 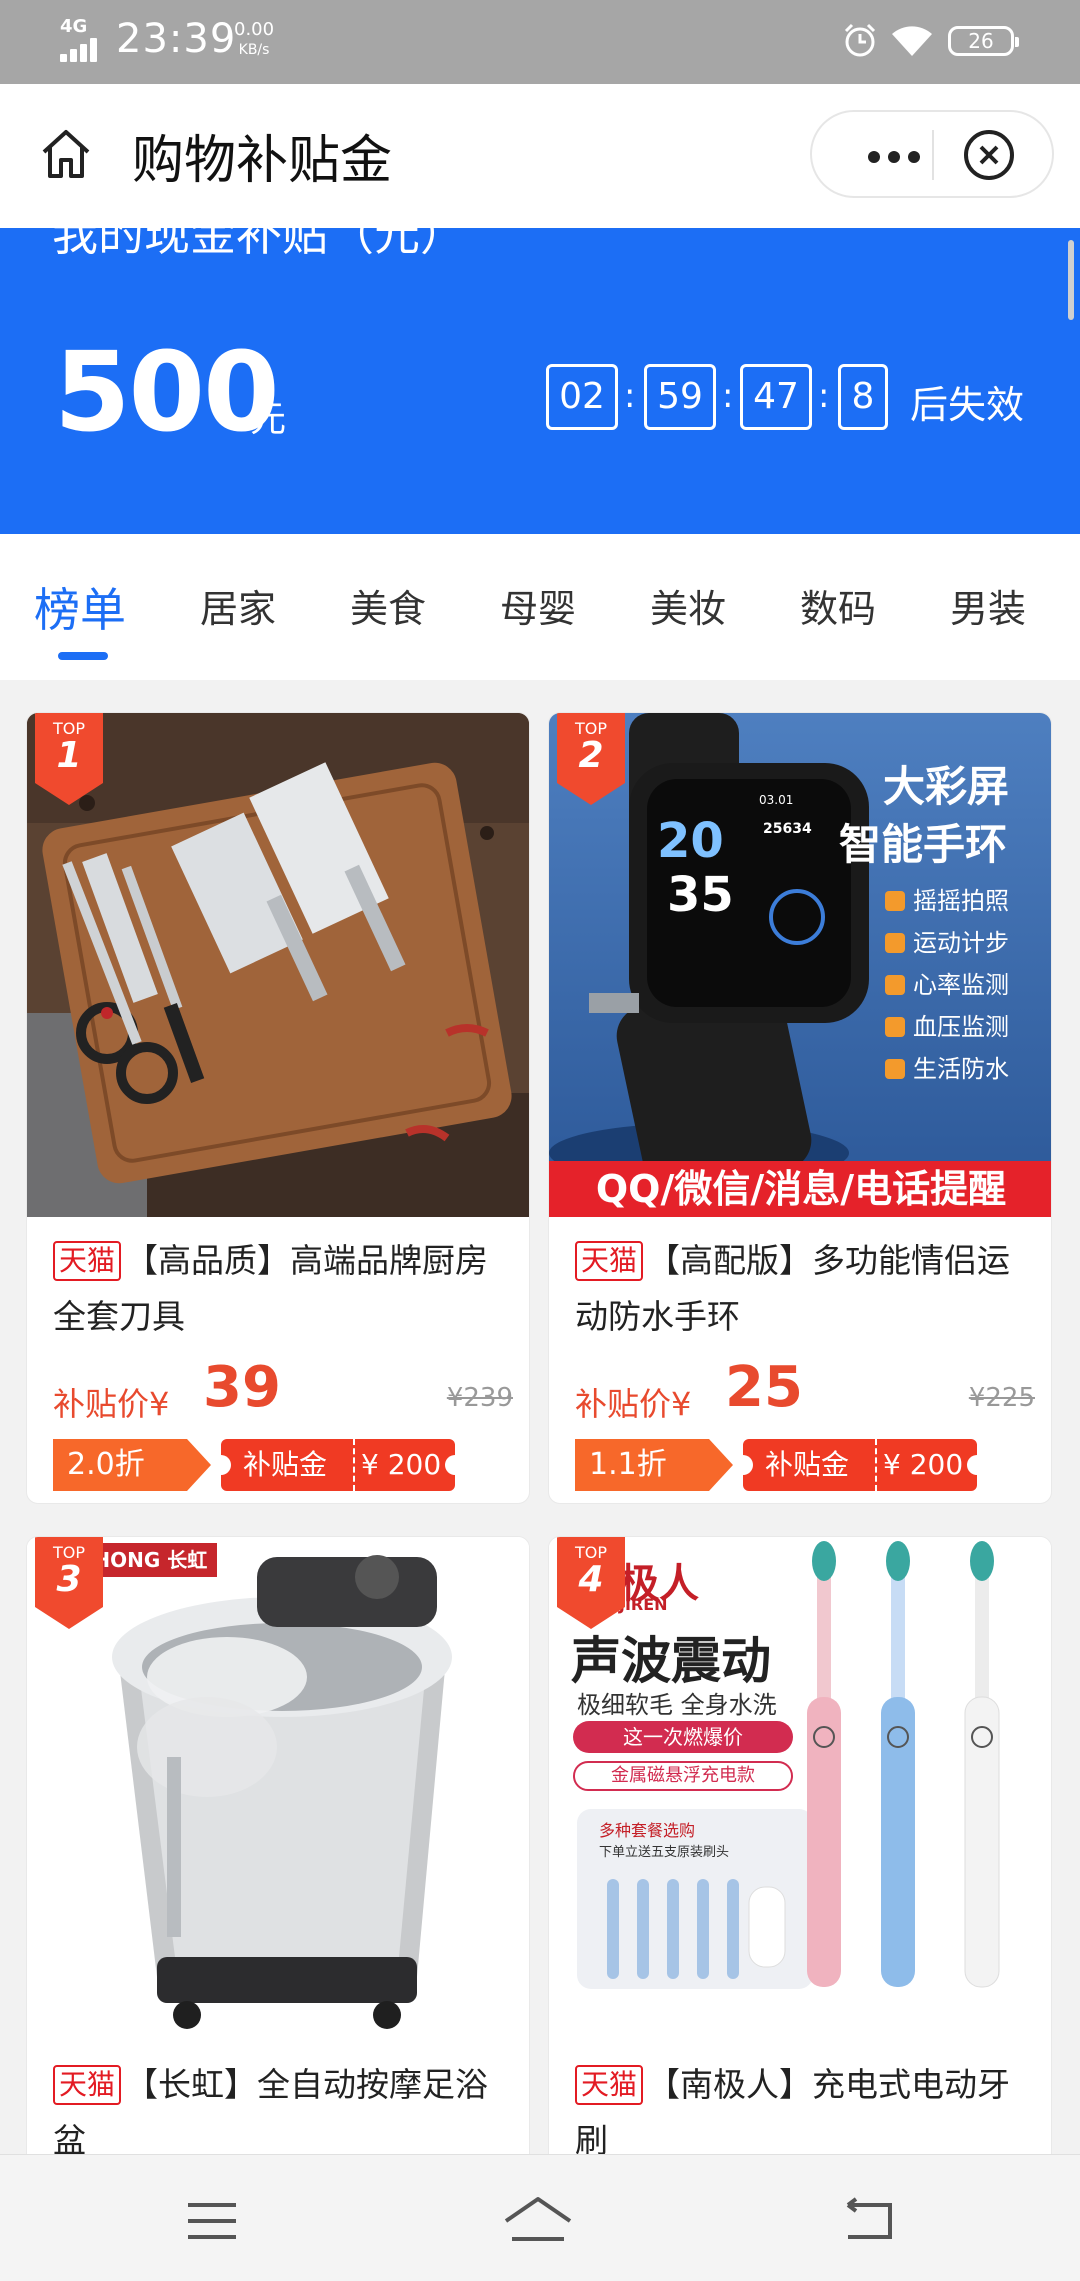 I want to click on feature-item: 生活防水, so click(x=965, y=1066).